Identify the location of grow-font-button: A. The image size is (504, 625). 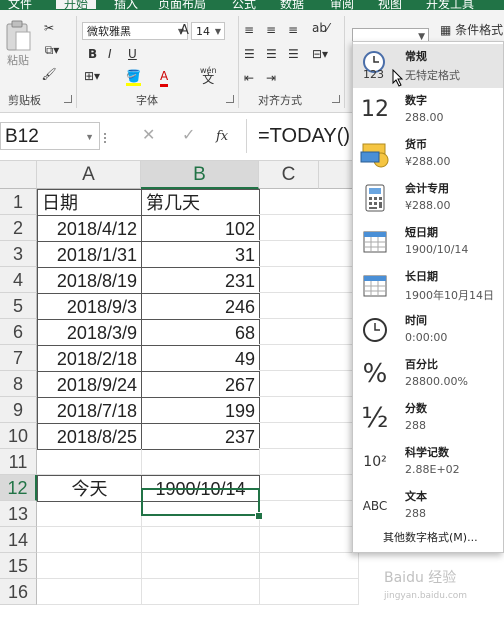
(184, 31).